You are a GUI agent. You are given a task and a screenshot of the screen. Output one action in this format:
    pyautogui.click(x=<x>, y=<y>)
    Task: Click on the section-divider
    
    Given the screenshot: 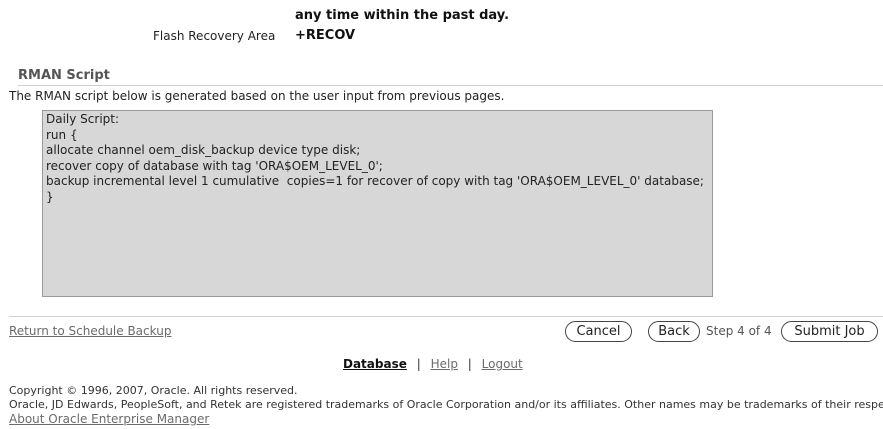 What is the action you would take?
    pyautogui.click(x=450, y=85)
    